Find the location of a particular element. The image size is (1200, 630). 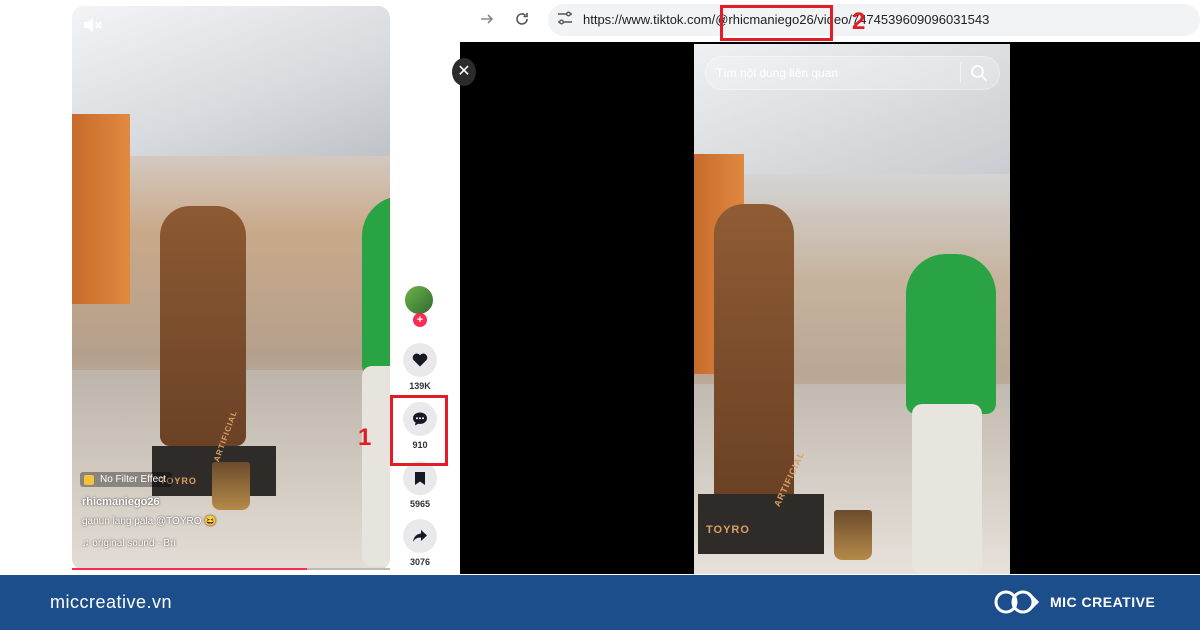

person-green-jacket is located at coordinates (376, 286).